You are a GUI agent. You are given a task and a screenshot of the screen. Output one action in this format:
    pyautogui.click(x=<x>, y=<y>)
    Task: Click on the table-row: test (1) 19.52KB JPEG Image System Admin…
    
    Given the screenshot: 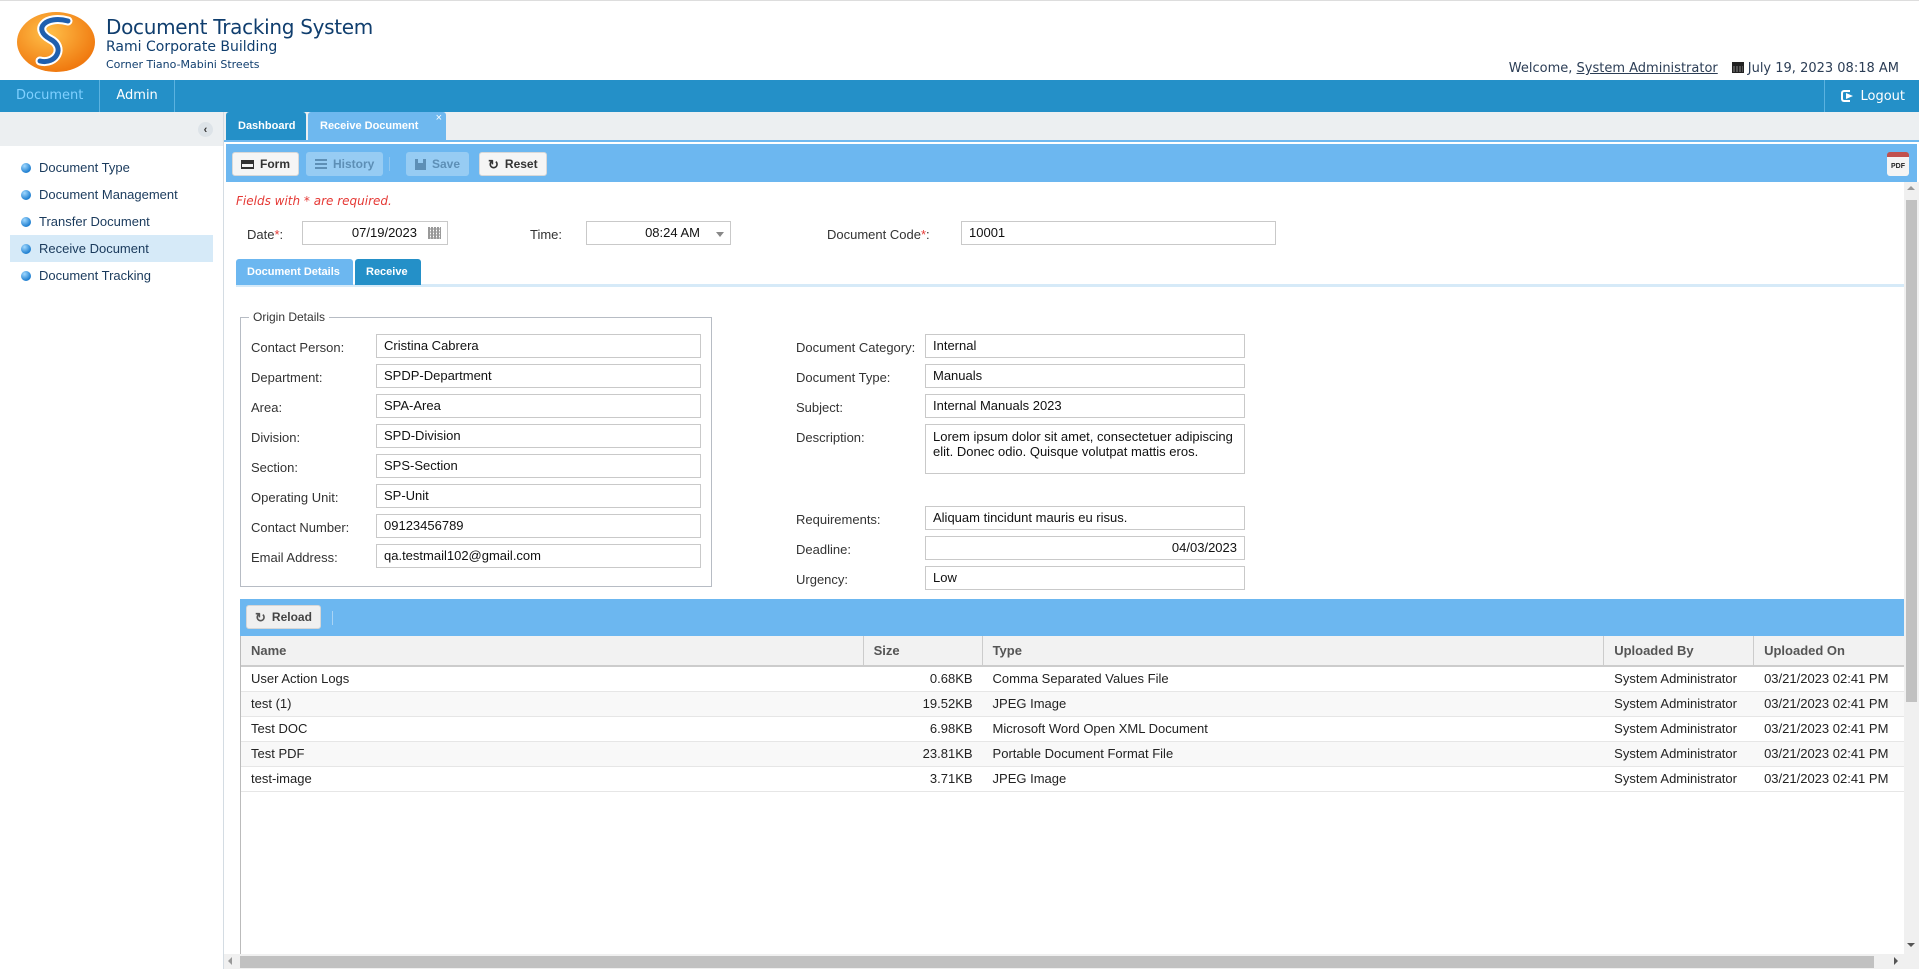 What is the action you would take?
    pyautogui.click(x=1073, y=704)
    